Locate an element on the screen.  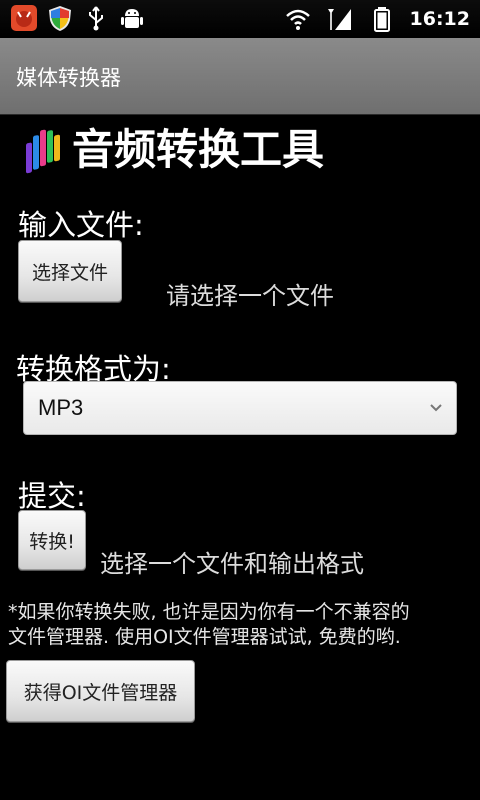
input-file-label: 输入文件: is located at coordinates (81, 225).